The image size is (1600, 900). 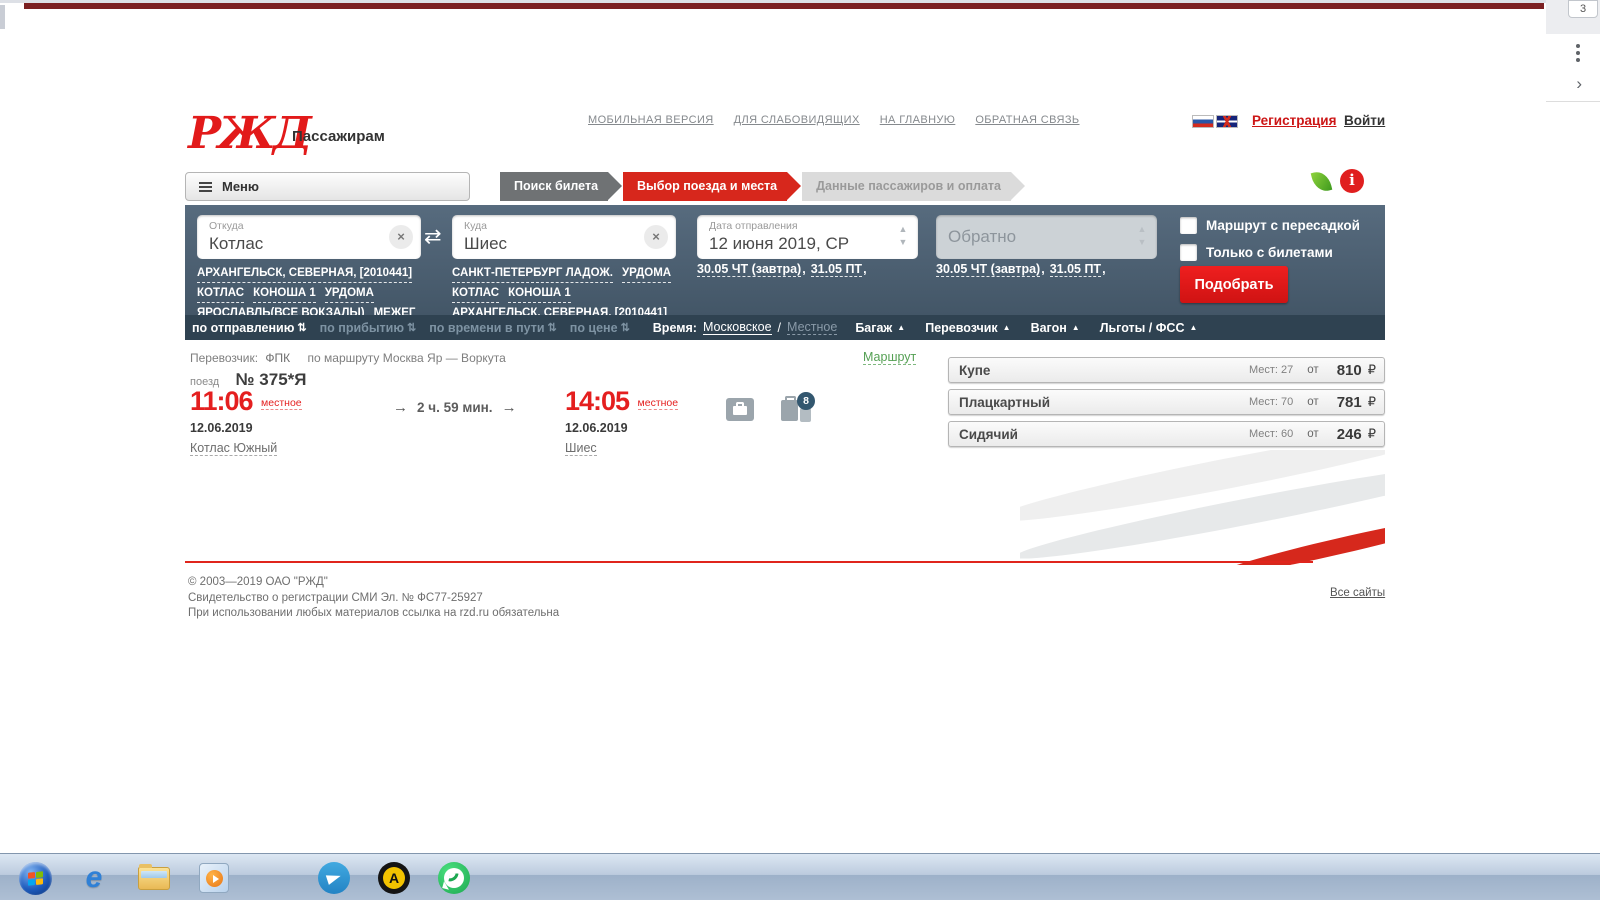 What do you see at coordinates (1166, 370) in the screenshot?
I see `class-row: Купе Мест: 27 от 810 ₽` at bounding box center [1166, 370].